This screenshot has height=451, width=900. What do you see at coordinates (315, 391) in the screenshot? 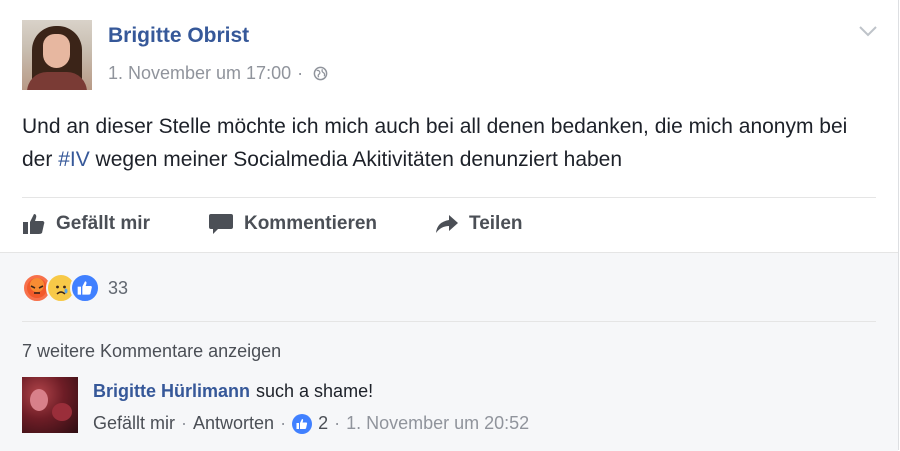
I see `comment-text: such a shame!` at bounding box center [315, 391].